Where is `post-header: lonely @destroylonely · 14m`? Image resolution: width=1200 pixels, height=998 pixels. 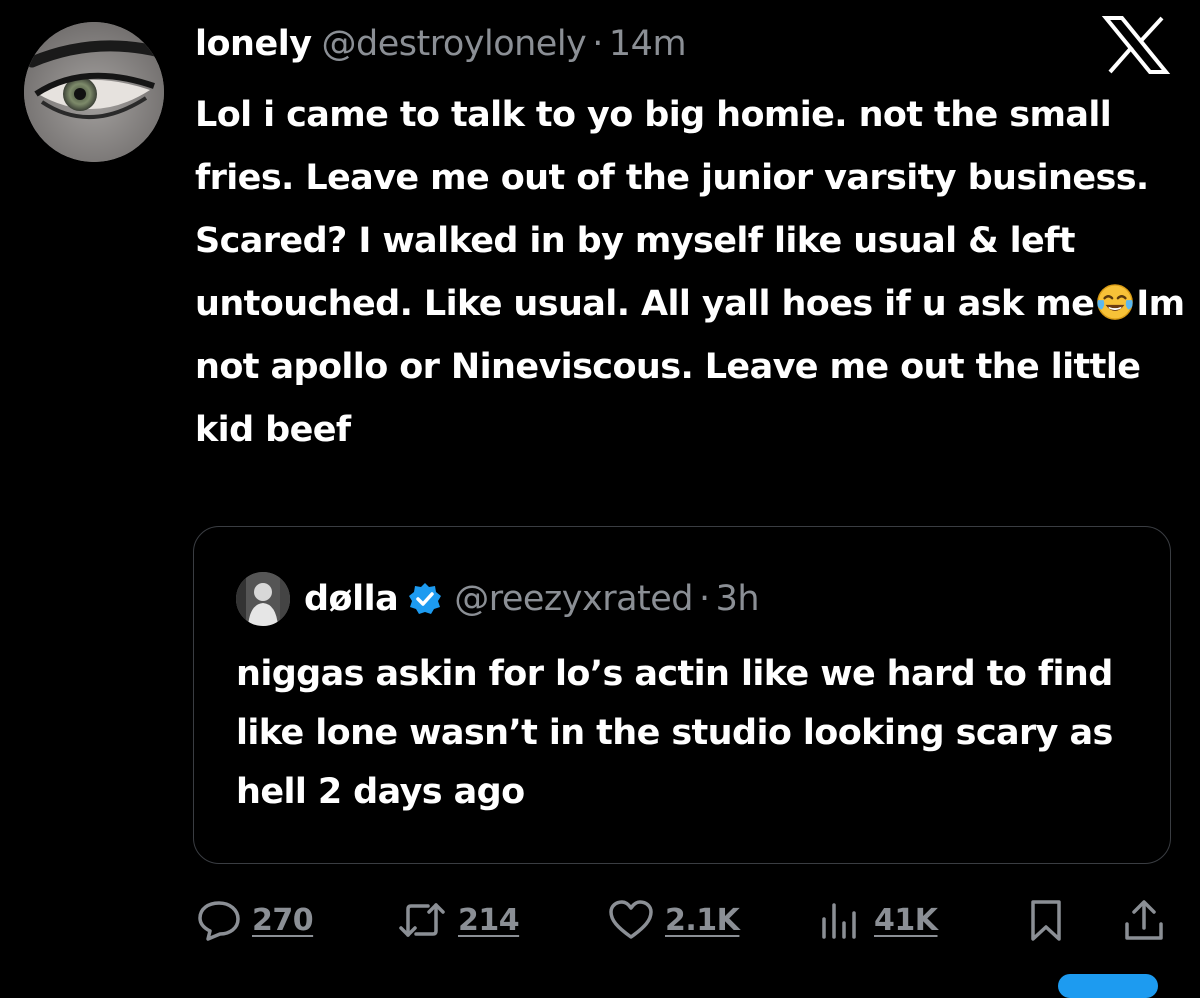
post-header: lonely @destroylonely · 14m is located at coordinates (441, 44).